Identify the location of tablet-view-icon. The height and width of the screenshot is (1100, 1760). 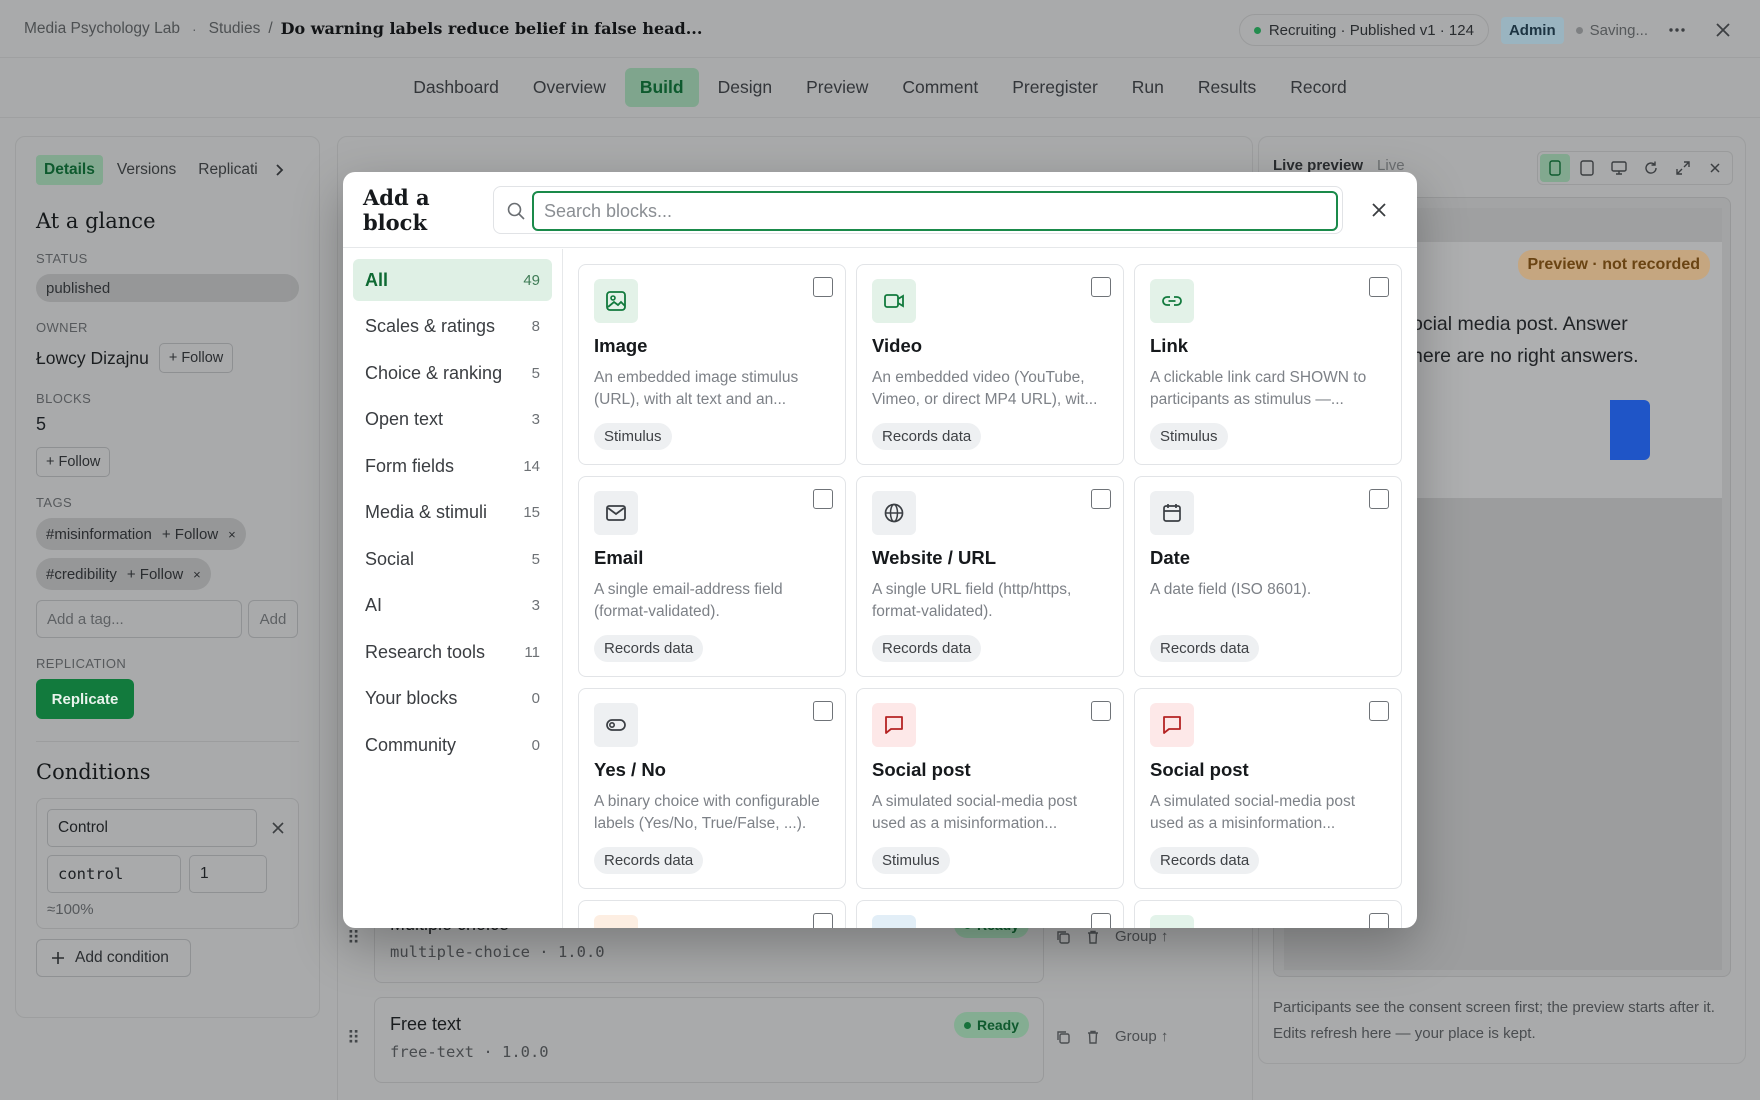
(1587, 168).